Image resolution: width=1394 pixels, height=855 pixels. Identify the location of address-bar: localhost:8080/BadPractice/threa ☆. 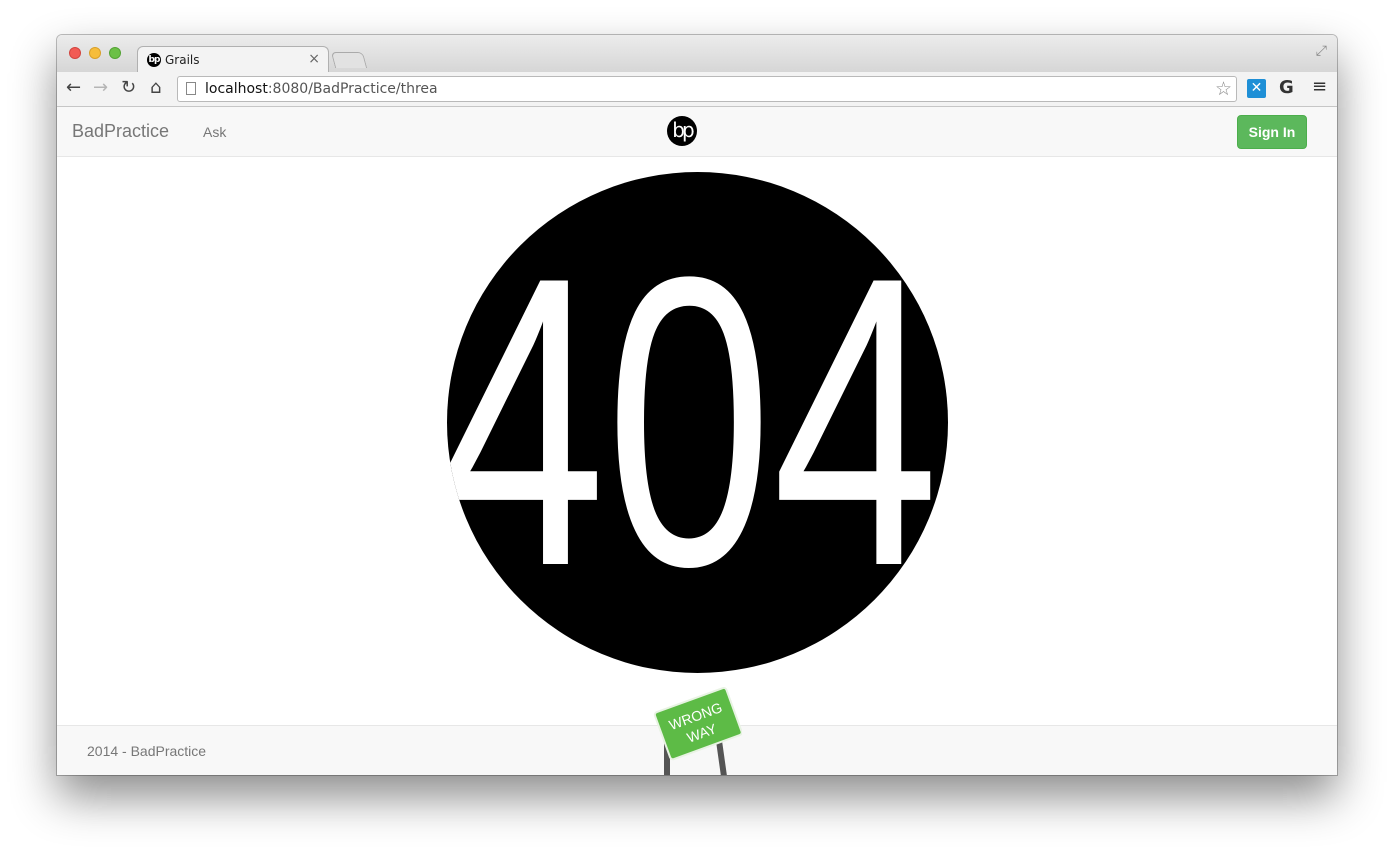
(707, 89).